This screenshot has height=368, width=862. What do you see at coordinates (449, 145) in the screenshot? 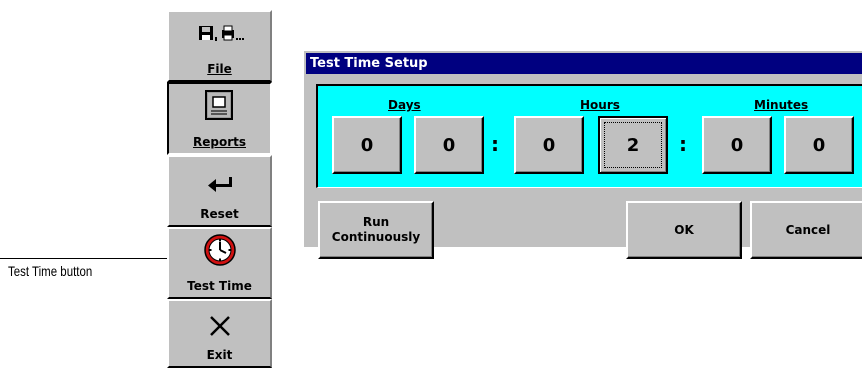
I see `days-ones-digit: 0` at bounding box center [449, 145].